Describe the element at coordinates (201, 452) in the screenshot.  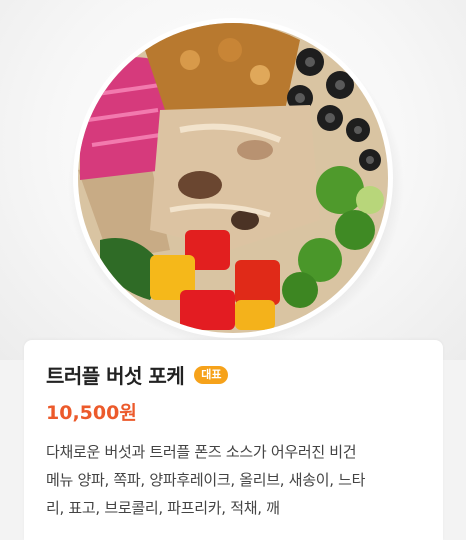
I see `description-line: 다채로운 버섯과 트러플 폰즈 소스가 어우러진 비건` at that location.